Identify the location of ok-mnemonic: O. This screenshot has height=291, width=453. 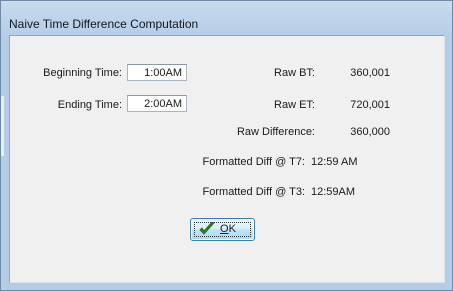
(224, 229).